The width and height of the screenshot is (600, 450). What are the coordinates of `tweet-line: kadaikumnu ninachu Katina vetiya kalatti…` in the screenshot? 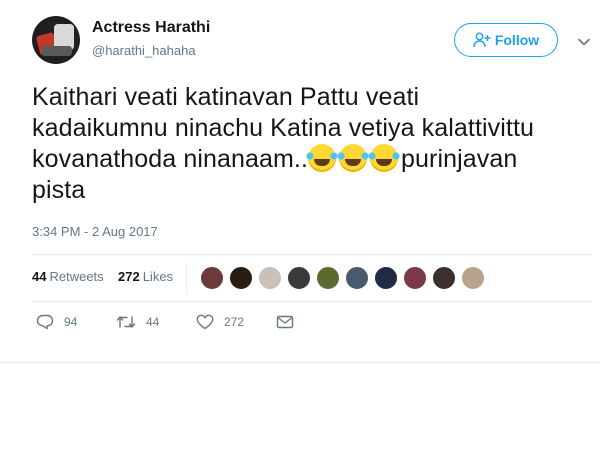 It's located at (283, 128).